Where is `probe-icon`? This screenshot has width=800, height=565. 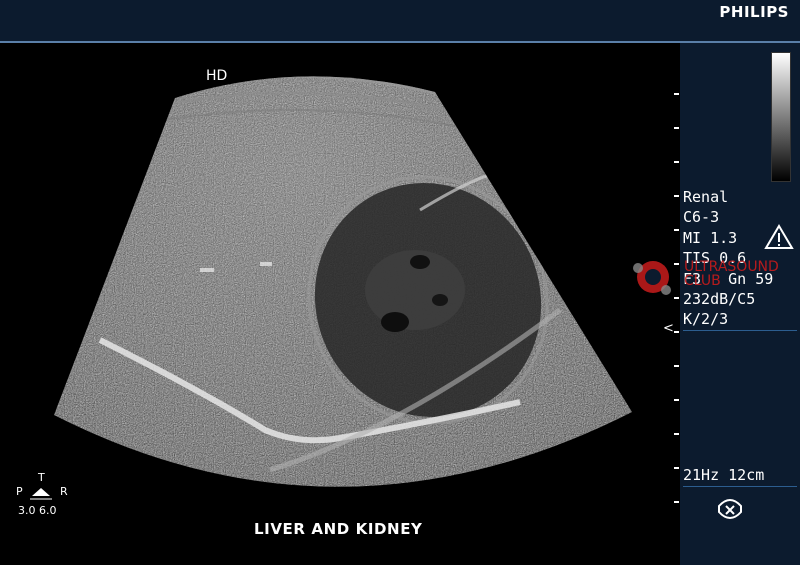 probe-icon is located at coordinates (730, 509).